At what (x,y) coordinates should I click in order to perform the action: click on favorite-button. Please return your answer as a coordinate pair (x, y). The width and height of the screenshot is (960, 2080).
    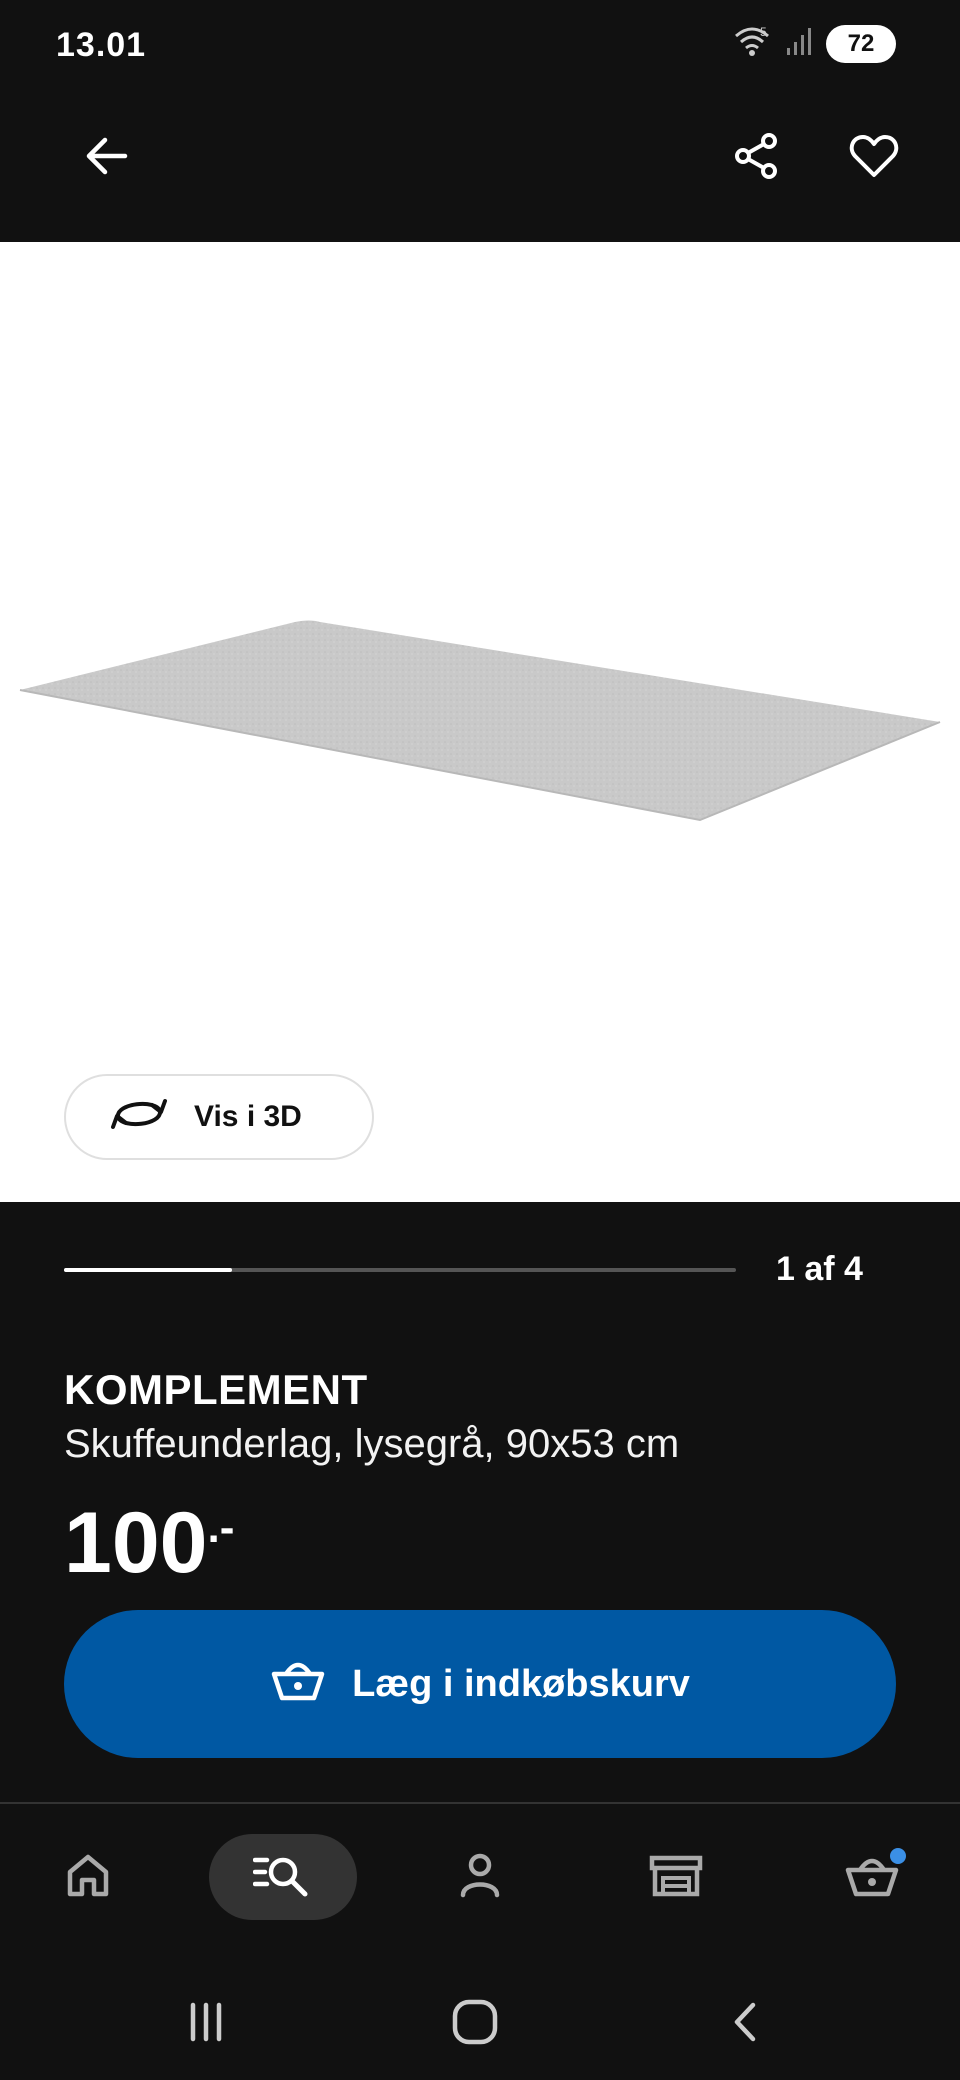
    Looking at the image, I should click on (874, 158).